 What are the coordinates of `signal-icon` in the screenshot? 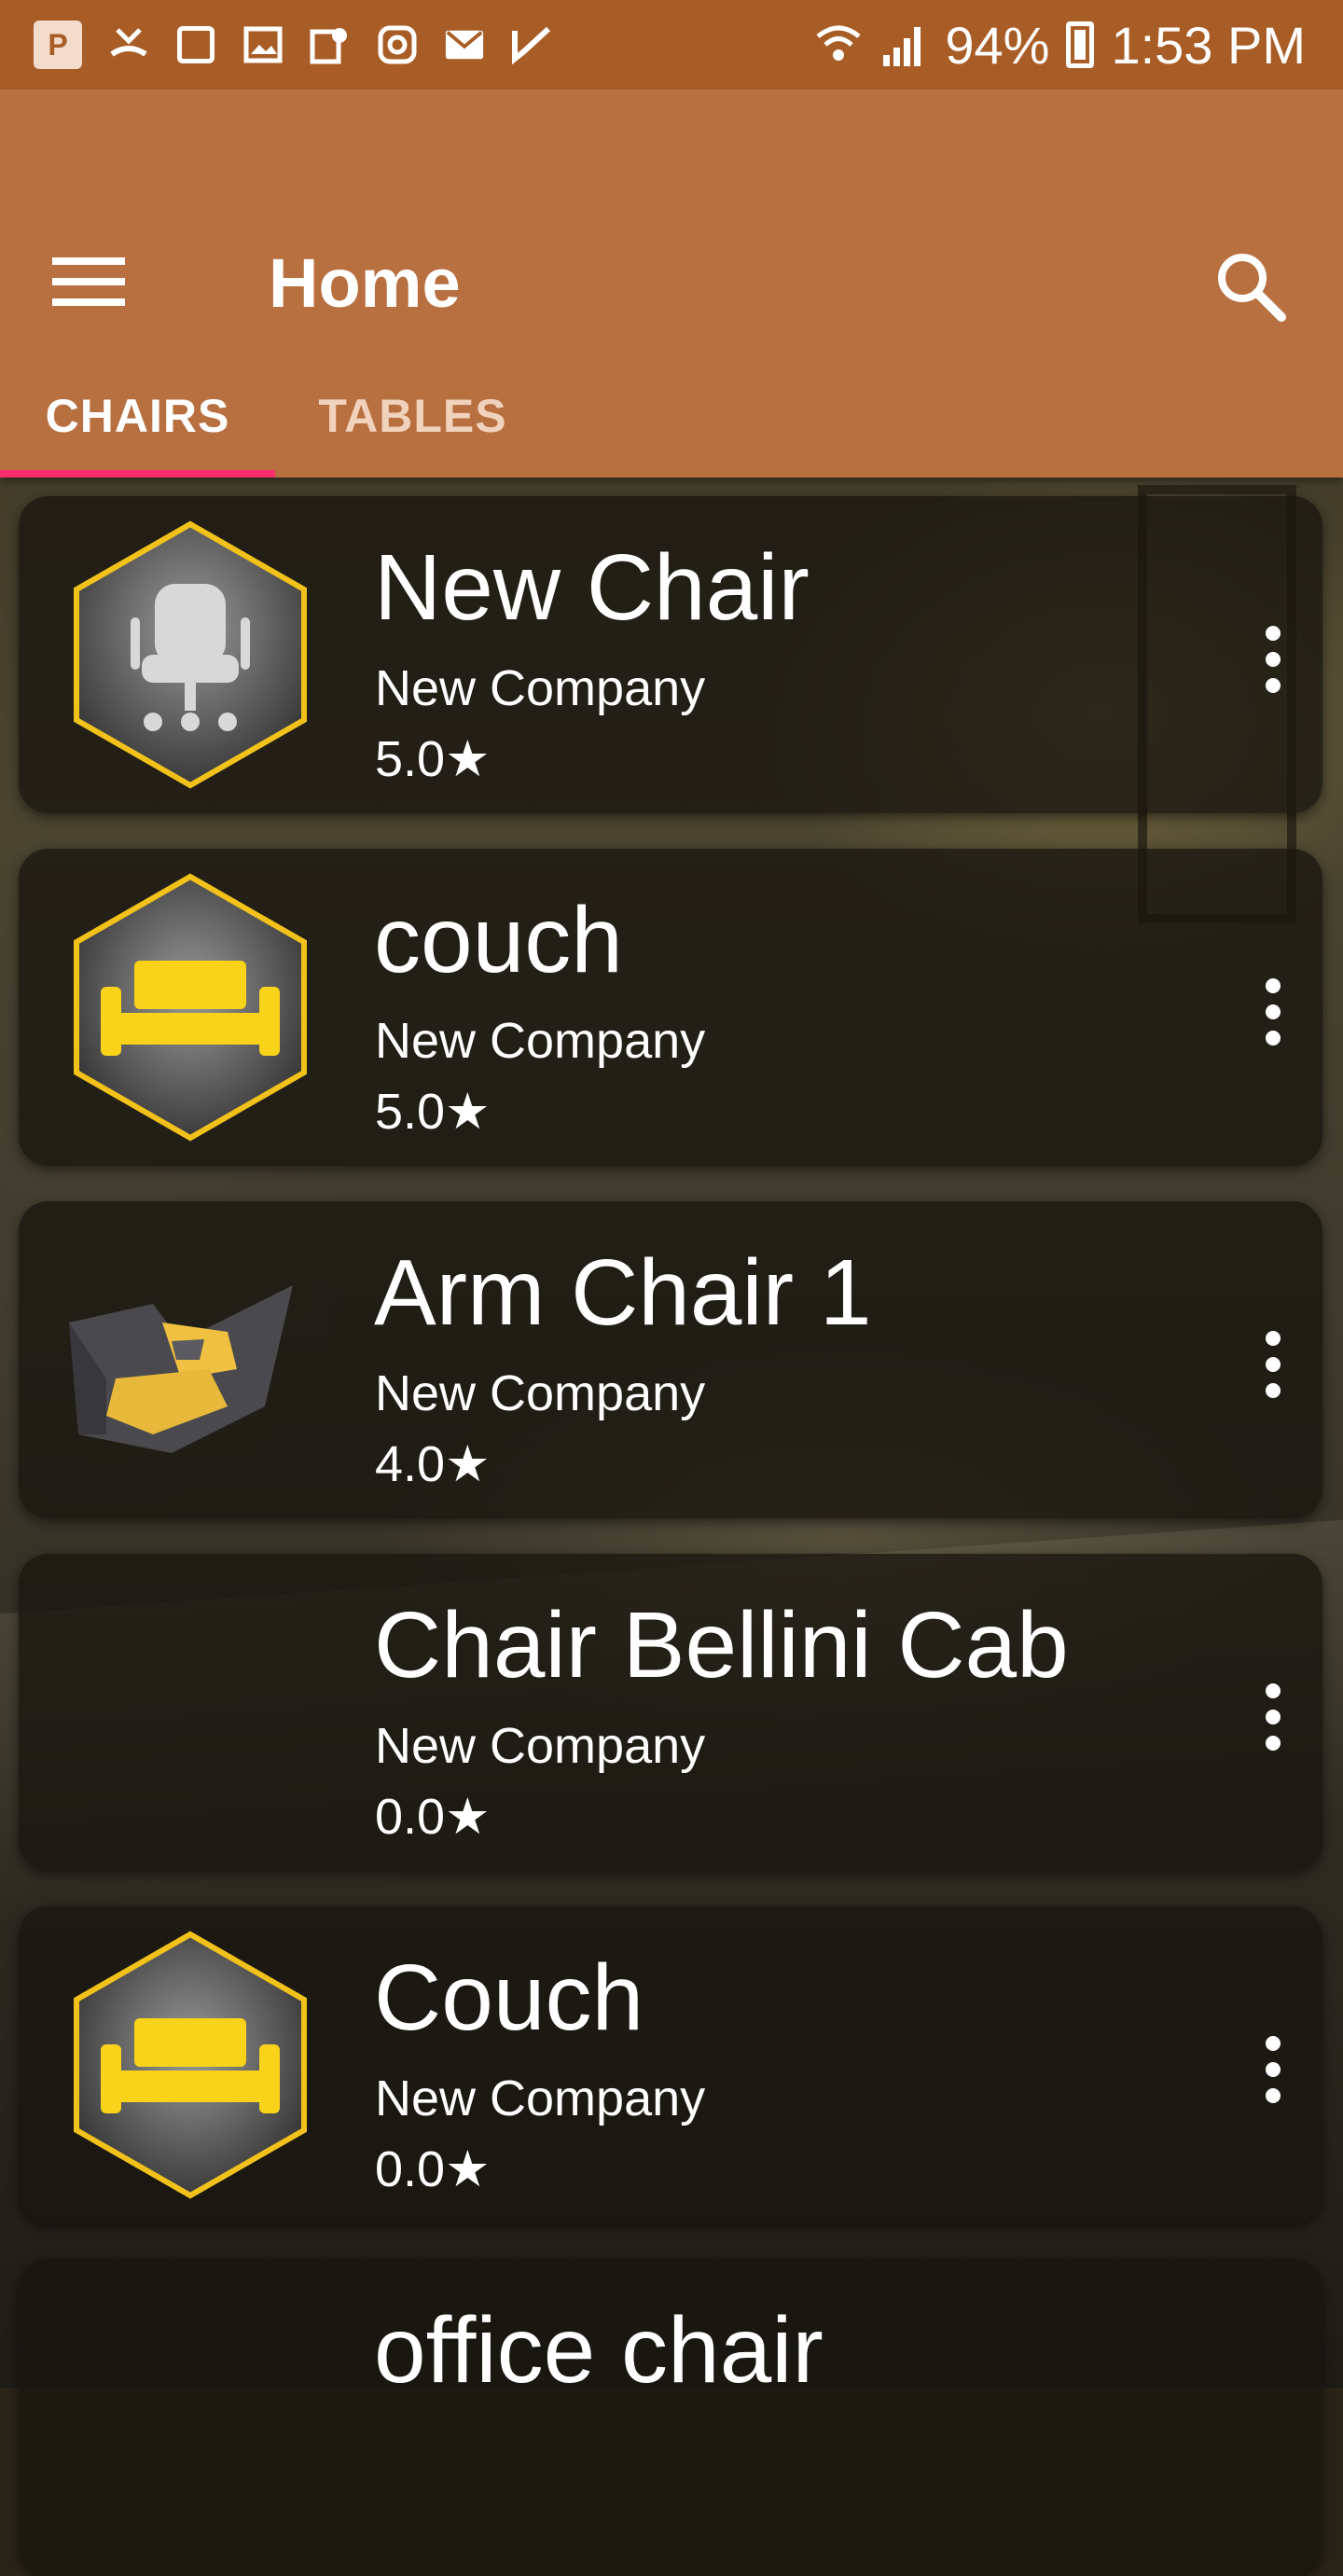 It's located at (902, 46).